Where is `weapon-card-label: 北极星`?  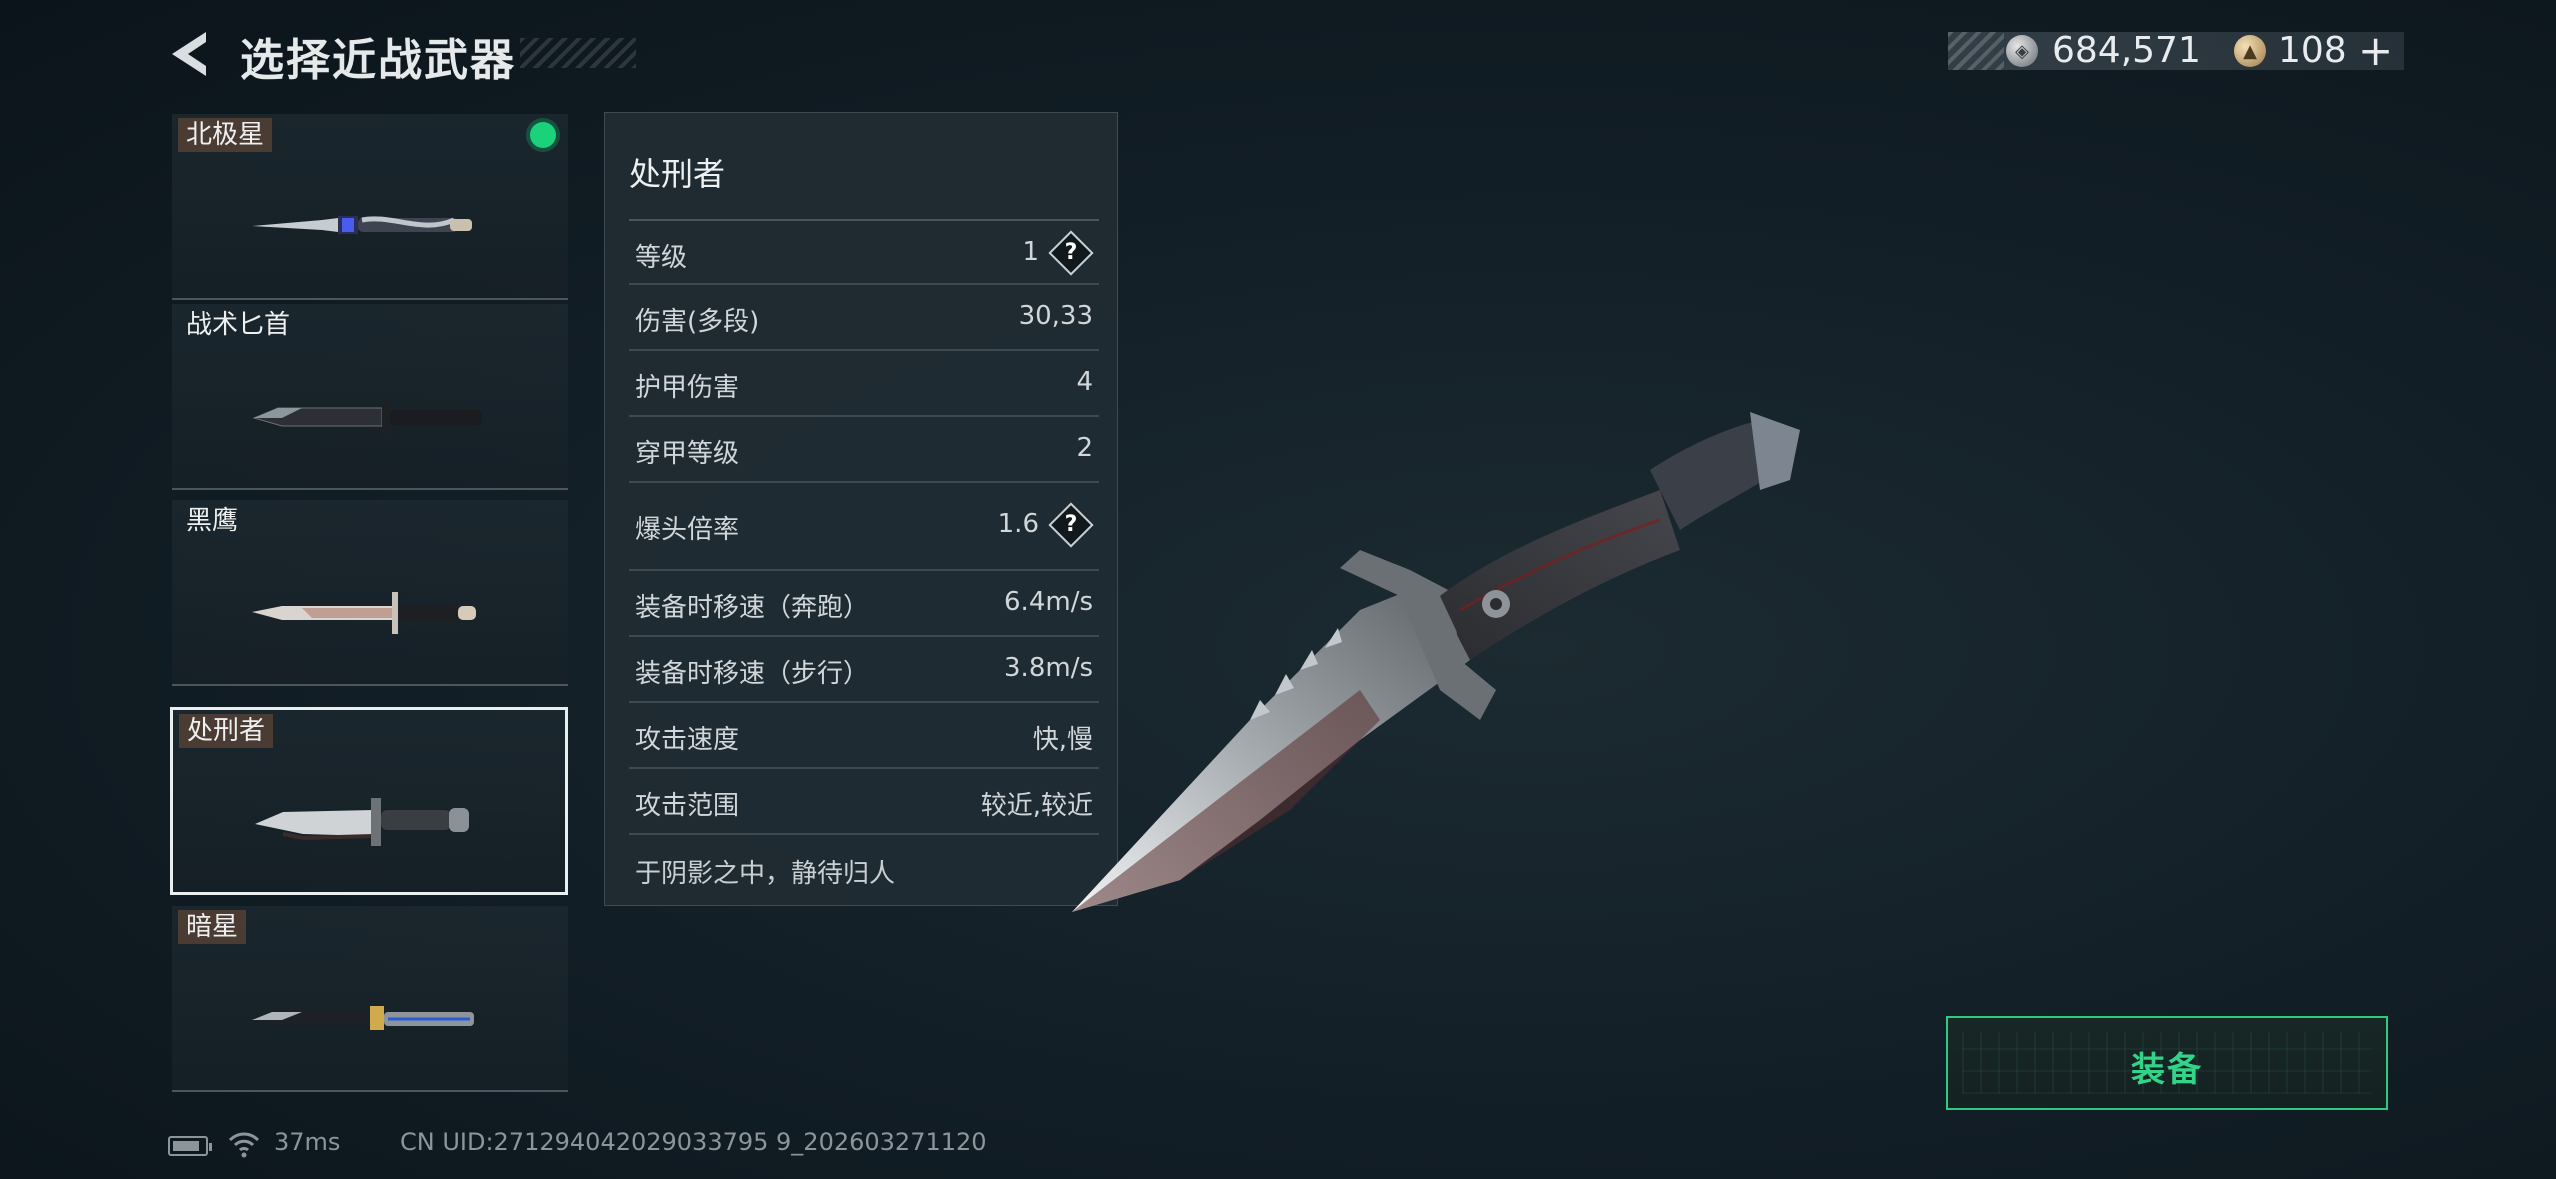
weapon-card-label: 北极星 is located at coordinates (225, 135).